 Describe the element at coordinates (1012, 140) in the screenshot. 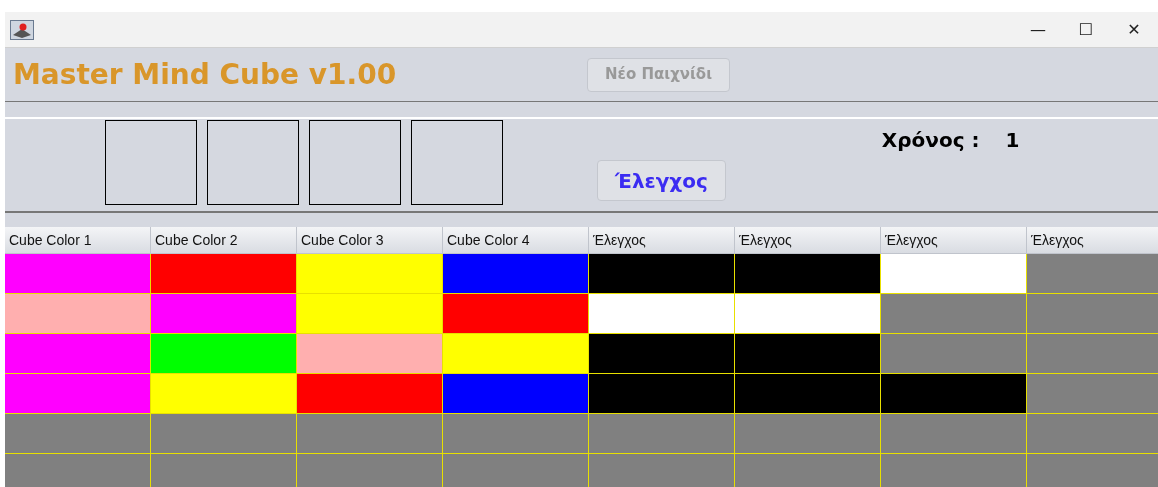

I see `timer-value: 1` at that location.